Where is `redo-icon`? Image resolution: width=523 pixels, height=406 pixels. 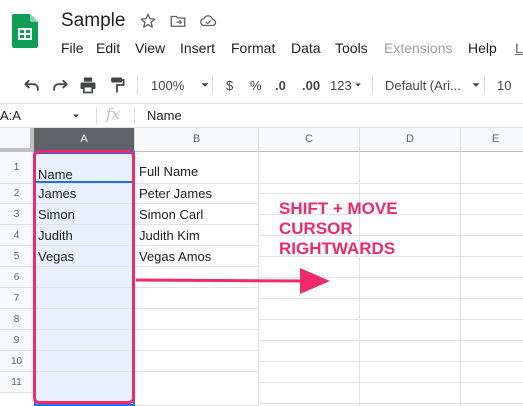
redo-icon is located at coordinates (60, 85).